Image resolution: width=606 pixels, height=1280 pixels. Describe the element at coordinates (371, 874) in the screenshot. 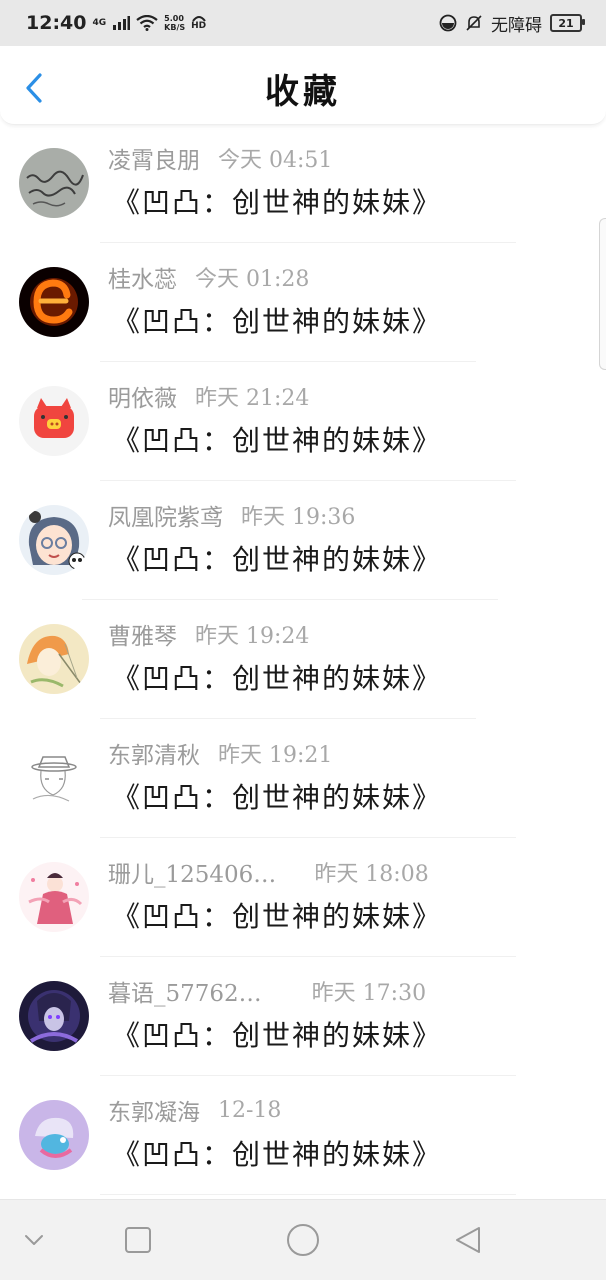

I see `item-time: 昨天 18:08` at that location.